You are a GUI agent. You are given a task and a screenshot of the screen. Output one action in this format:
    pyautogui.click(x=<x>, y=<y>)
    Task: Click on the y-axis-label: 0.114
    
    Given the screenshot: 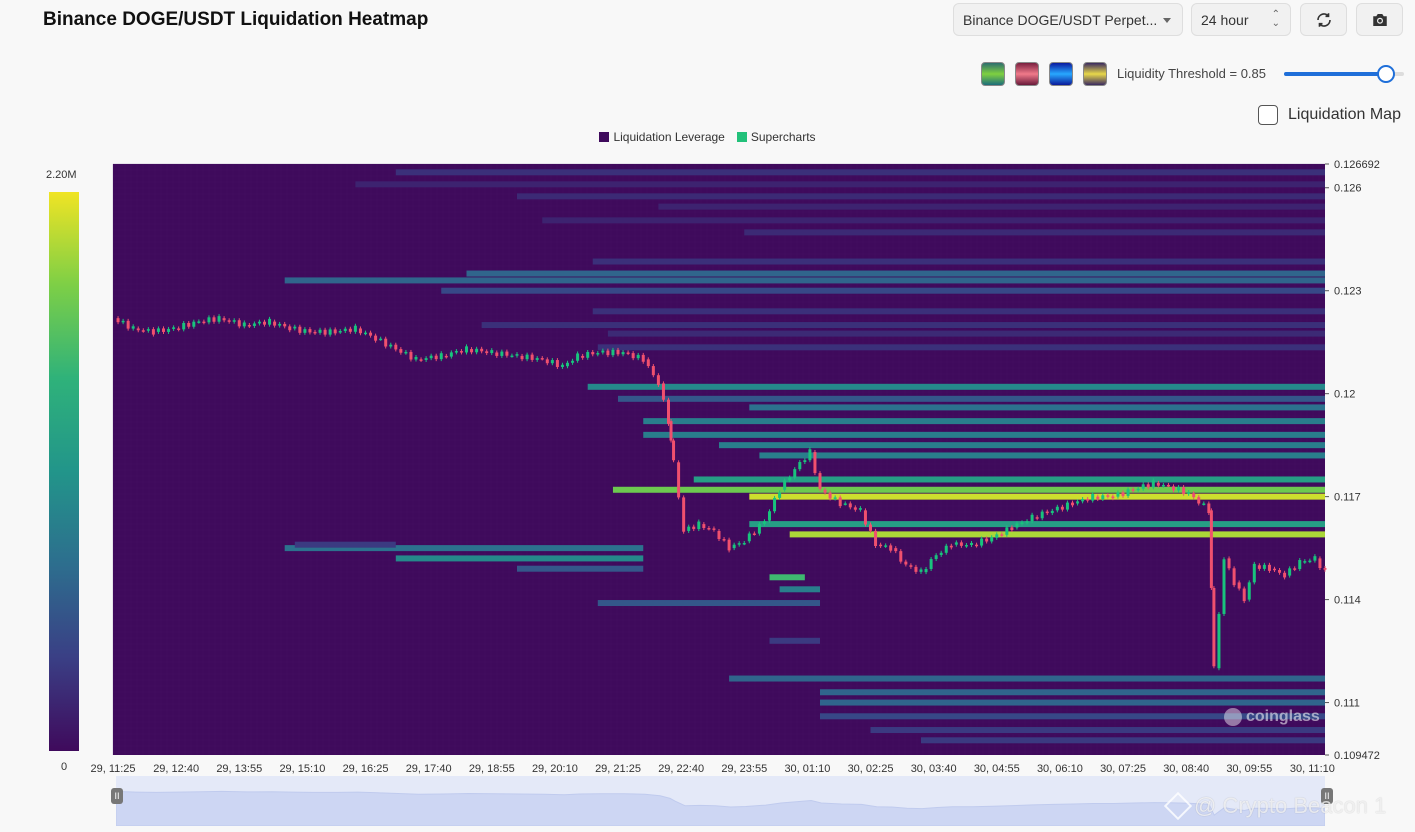 What is the action you would take?
    pyautogui.click(x=1347, y=601)
    